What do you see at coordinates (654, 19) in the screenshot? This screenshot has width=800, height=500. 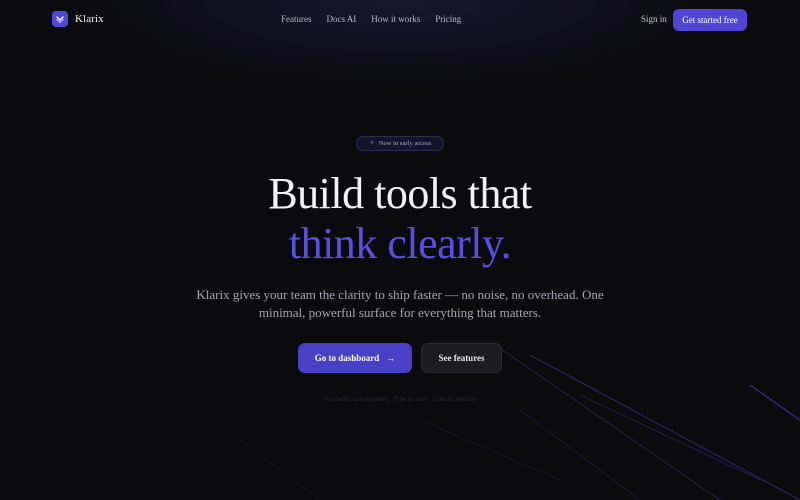 I see `sign-in-link: Sign in` at bounding box center [654, 19].